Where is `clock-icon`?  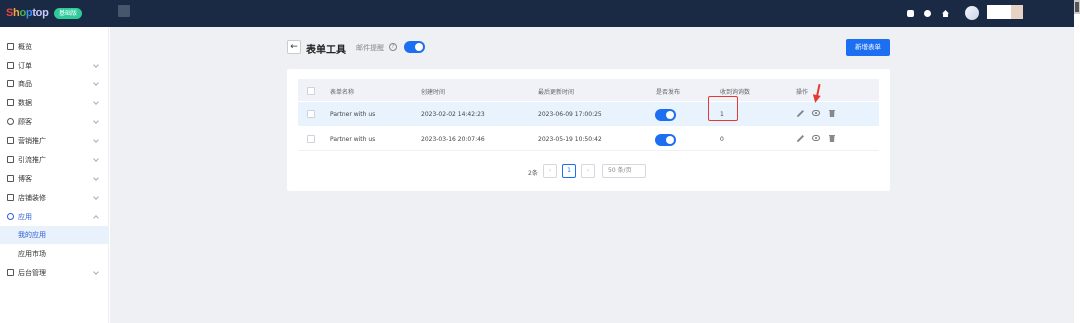
clock-icon is located at coordinates (927, 13).